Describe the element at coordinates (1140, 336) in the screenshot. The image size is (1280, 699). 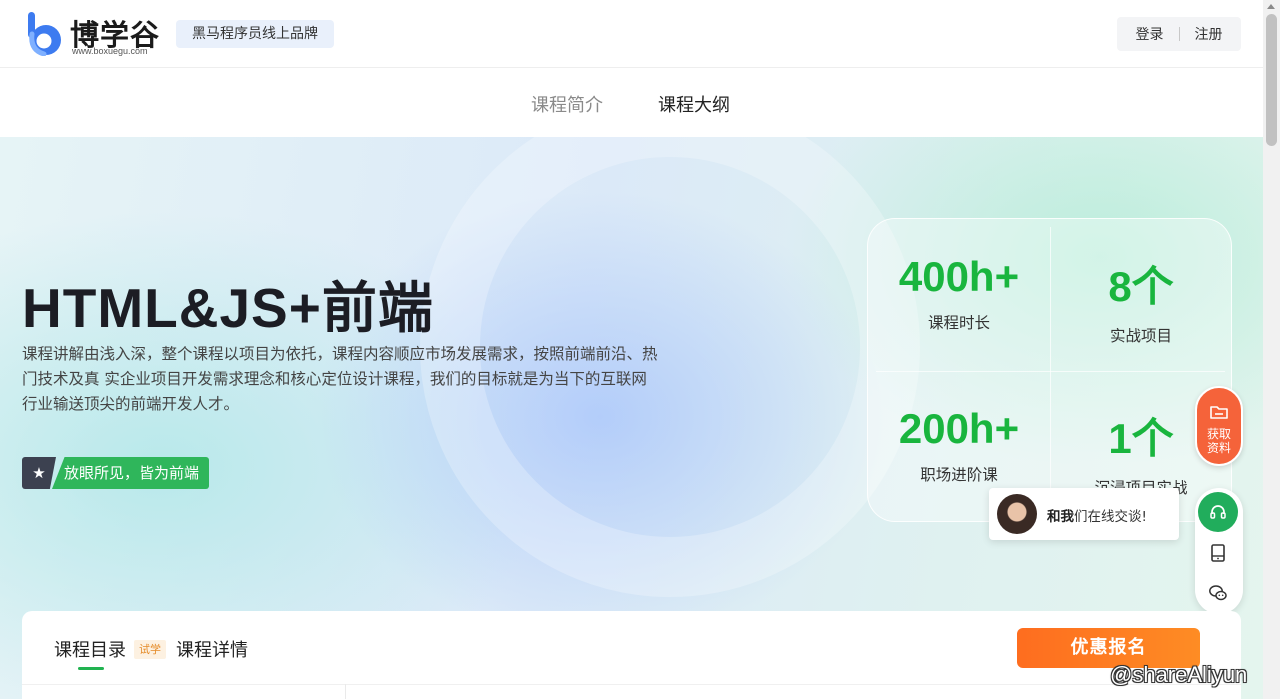
I see `stat-label: 实战项目` at that location.